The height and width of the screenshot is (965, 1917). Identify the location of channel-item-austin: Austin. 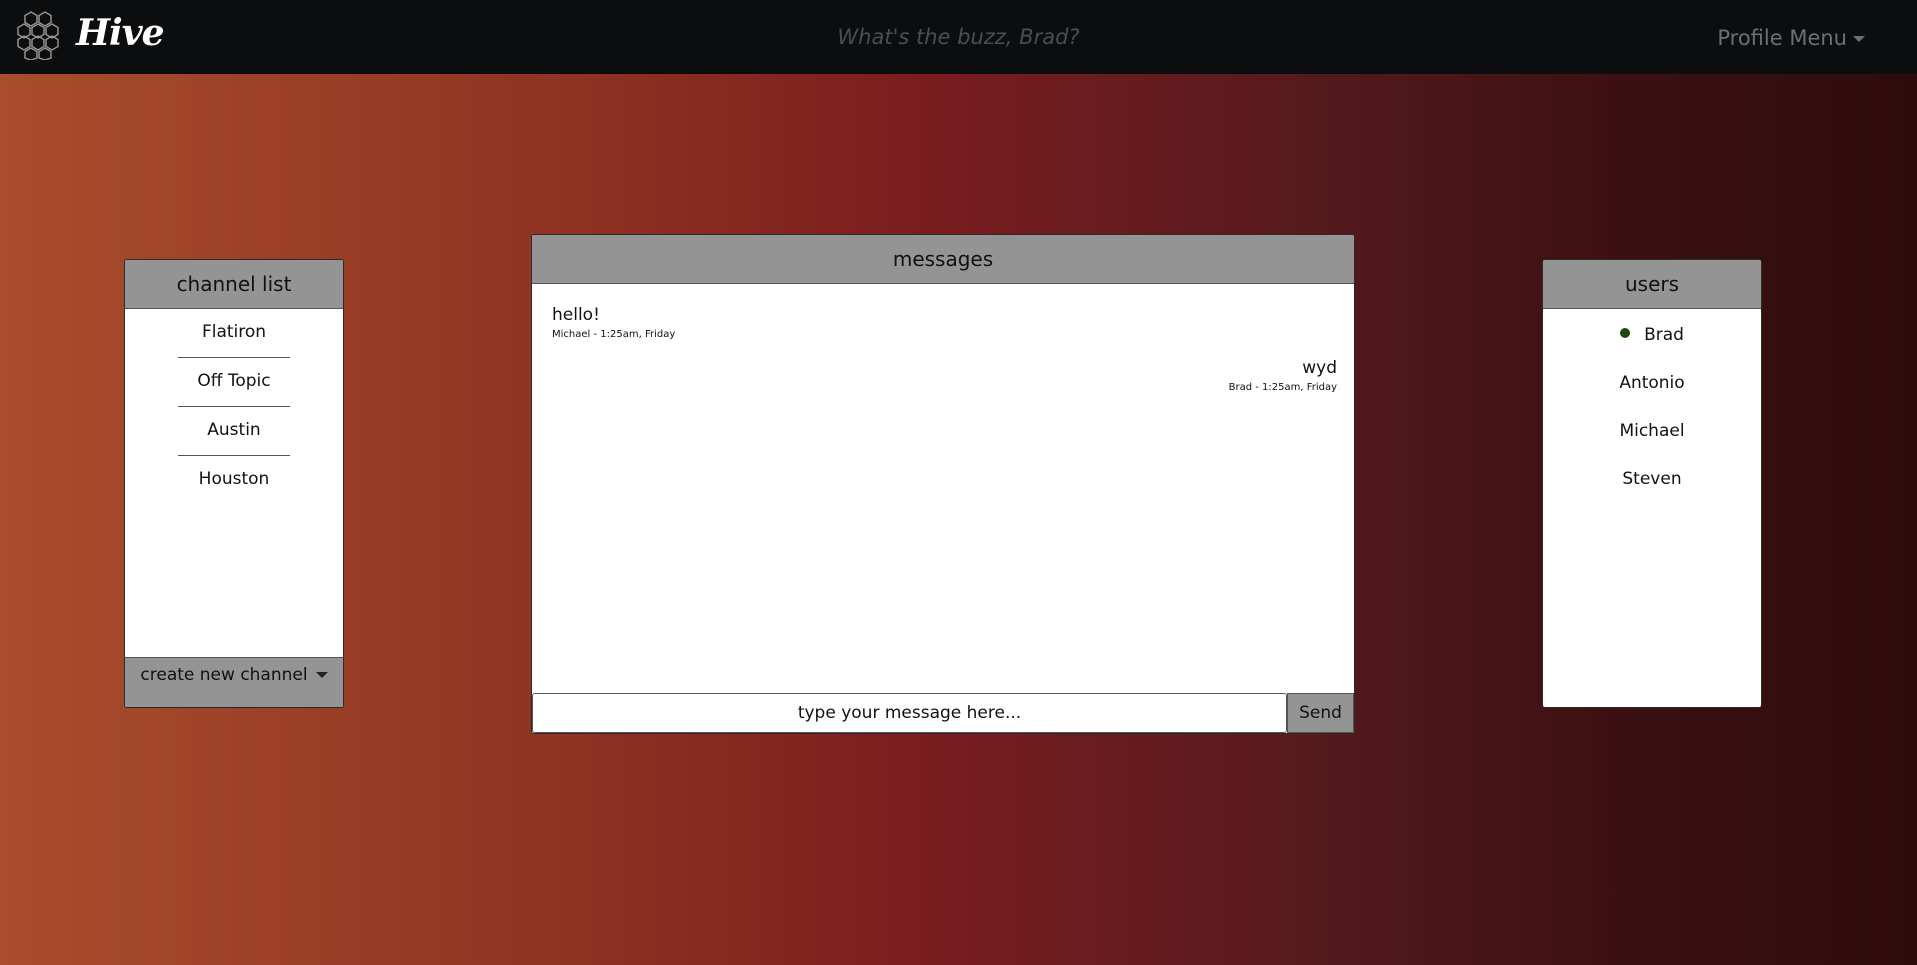
(234, 431).